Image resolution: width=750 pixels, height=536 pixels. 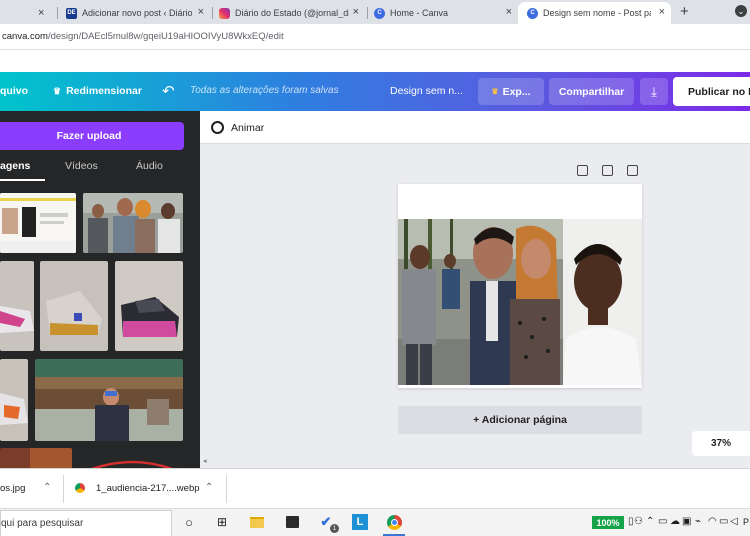 I want to click on volume-icon: ◁, so click(x=734, y=521).